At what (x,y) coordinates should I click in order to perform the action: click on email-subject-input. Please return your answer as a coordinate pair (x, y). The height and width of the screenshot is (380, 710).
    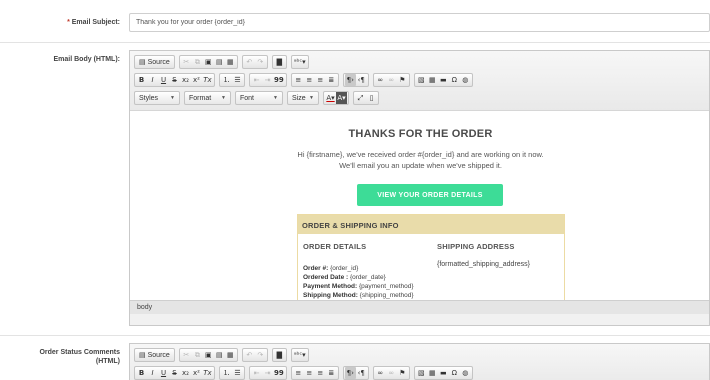
    Looking at the image, I should click on (419, 22).